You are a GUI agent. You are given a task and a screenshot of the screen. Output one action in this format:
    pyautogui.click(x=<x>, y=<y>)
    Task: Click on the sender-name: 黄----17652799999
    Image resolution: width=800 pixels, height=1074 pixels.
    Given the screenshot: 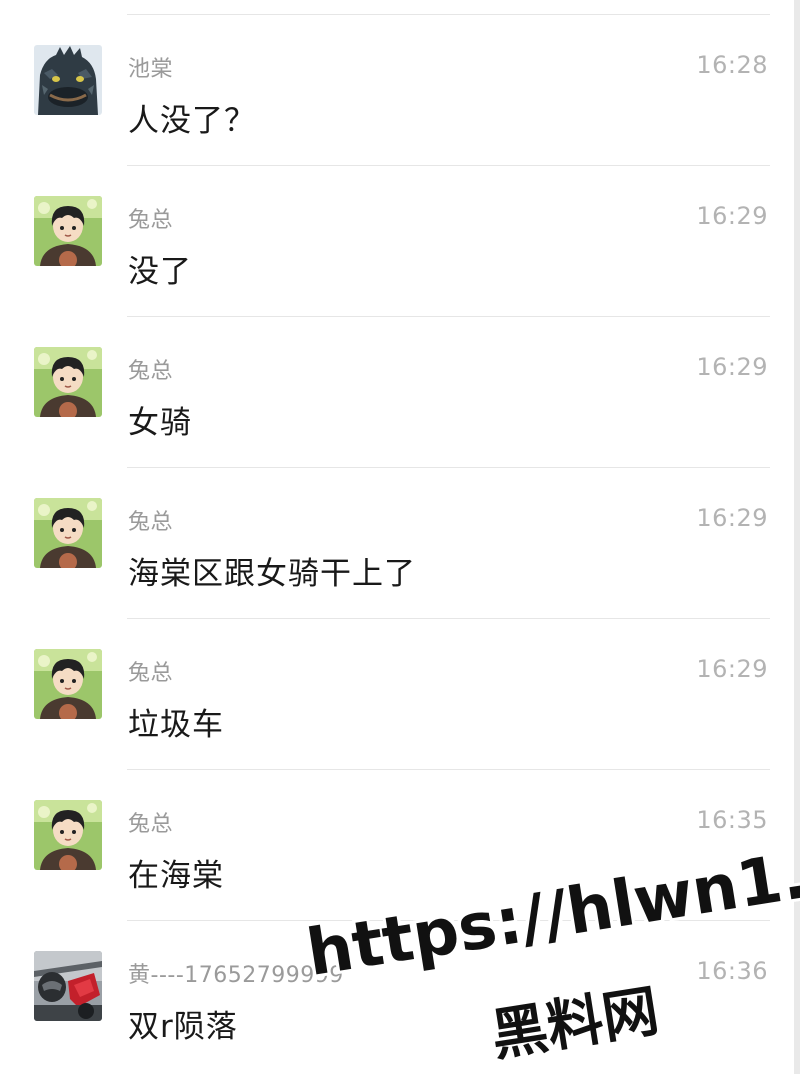 What is the action you would take?
    pyautogui.click(x=236, y=975)
    